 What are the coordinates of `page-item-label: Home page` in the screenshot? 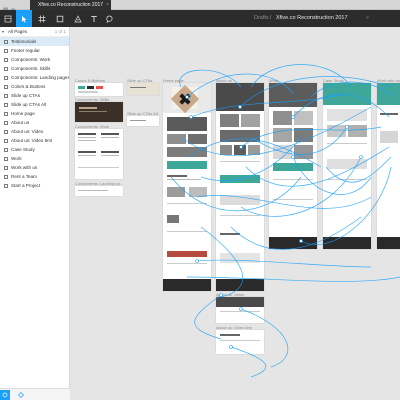 It's located at (23, 113).